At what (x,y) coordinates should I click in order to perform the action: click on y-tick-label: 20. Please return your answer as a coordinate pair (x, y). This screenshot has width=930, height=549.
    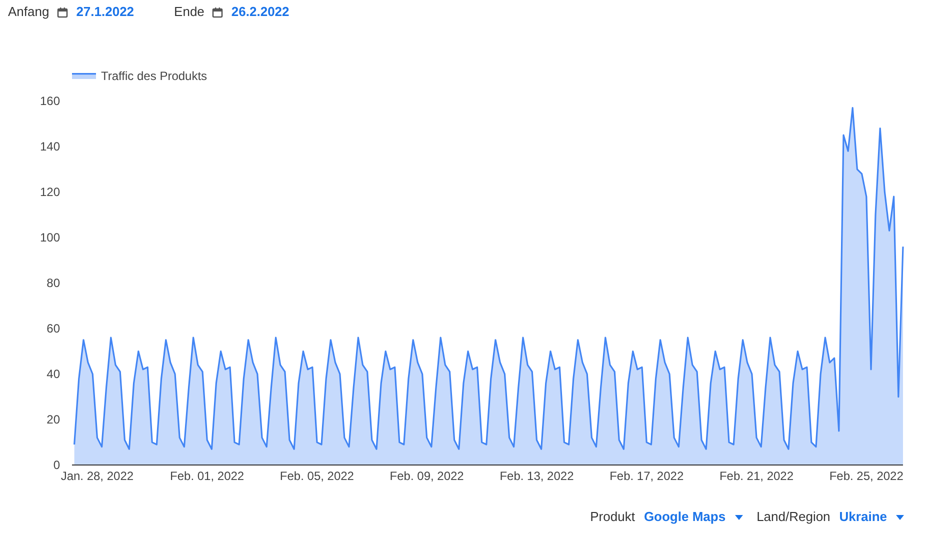
    Looking at the image, I should click on (53, 419).